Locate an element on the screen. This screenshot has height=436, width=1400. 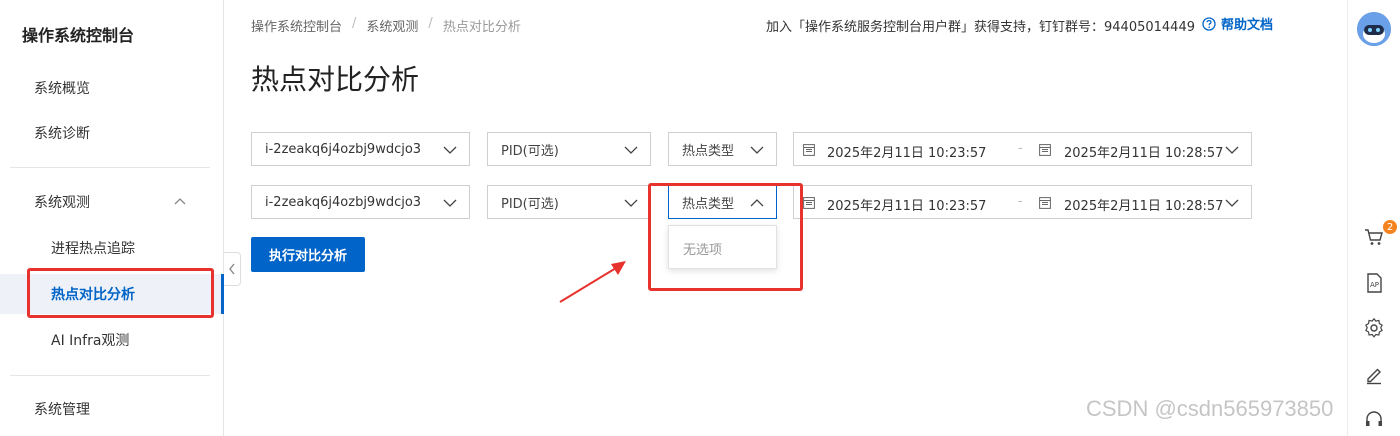
sidebar-item-label: 进程热点追踪 is located at coordinates (93, 249).